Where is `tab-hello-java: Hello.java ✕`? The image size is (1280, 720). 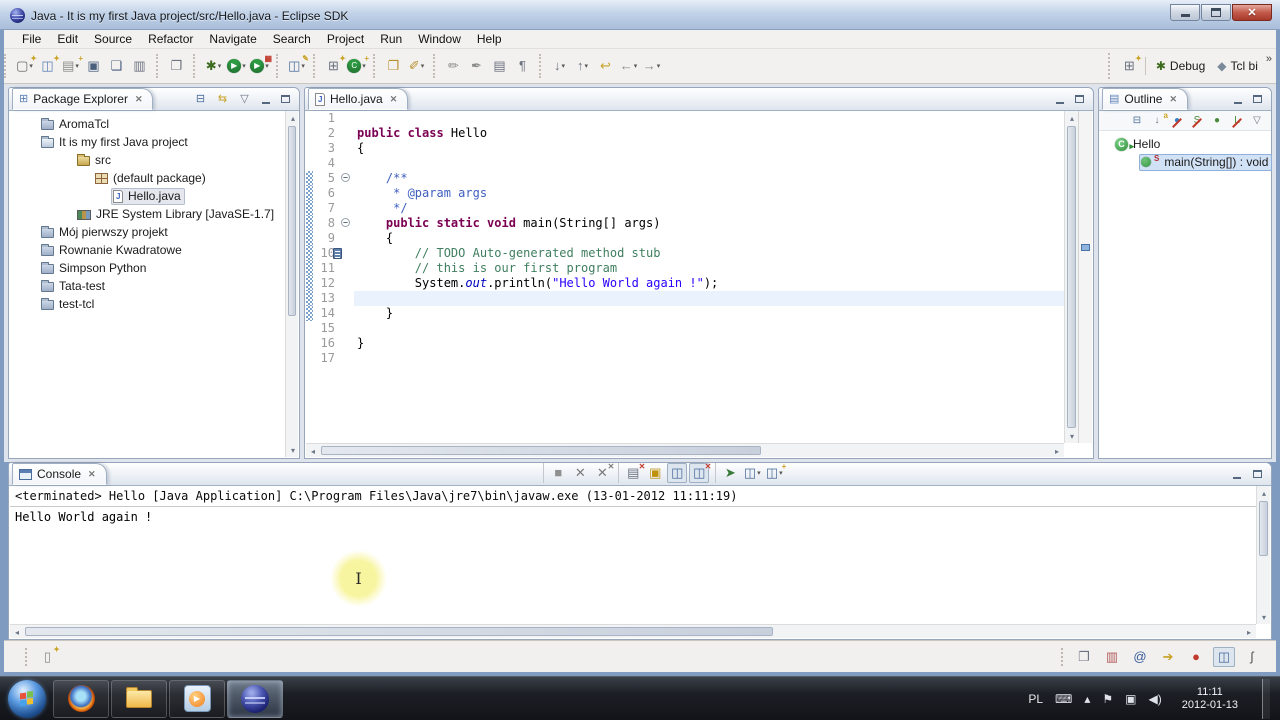 tab-hello-java: Hello.java ✕ is located at coordinates (358, 99).